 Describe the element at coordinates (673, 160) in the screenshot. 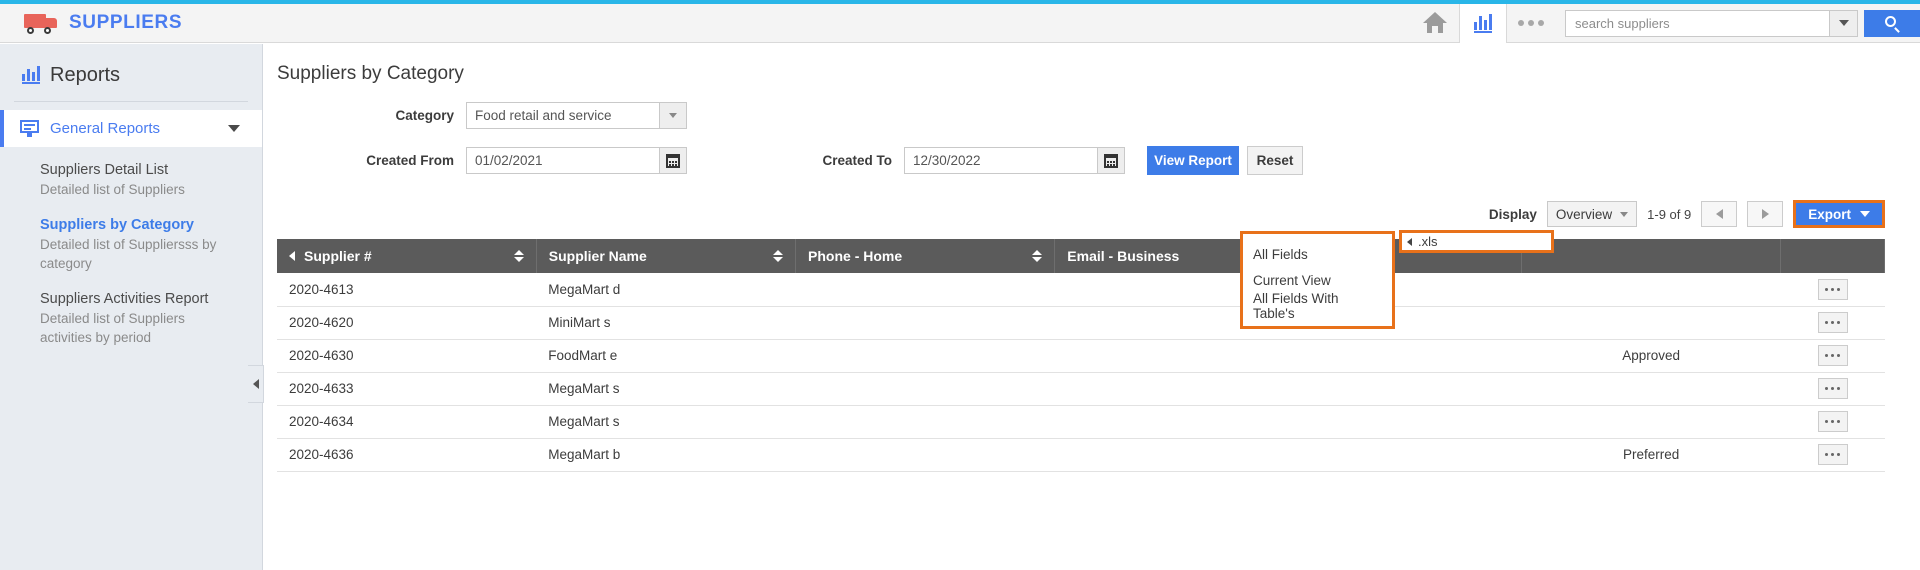

I see `created-from-calendar-button` at that location.